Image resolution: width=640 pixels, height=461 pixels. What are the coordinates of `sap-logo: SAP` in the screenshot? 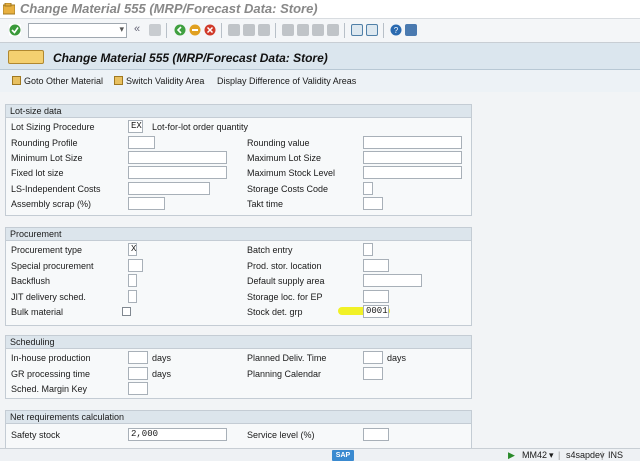 It's located at (343, 455).